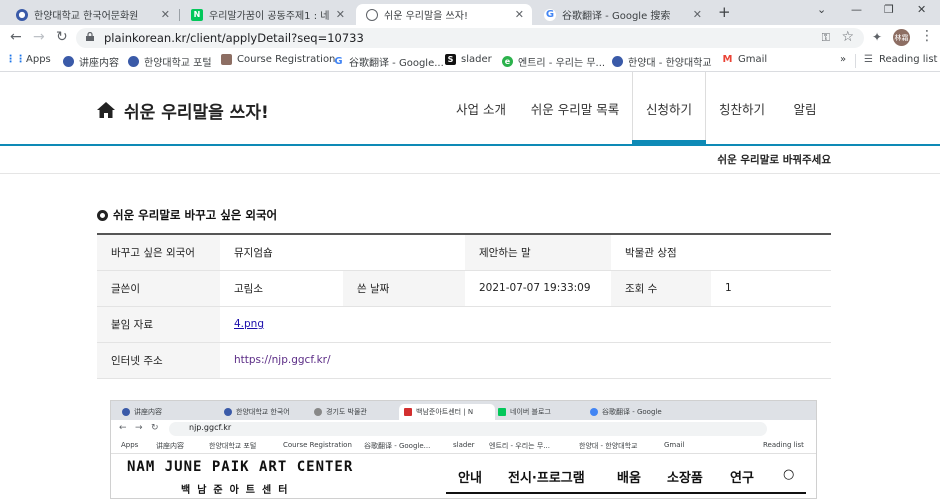 The height and width of the screenshot is (499, 940). What do you see at coordinates (826, 38) in the screenshot?
I see `key-icon: ⚿` at bounding box center [826, 38].